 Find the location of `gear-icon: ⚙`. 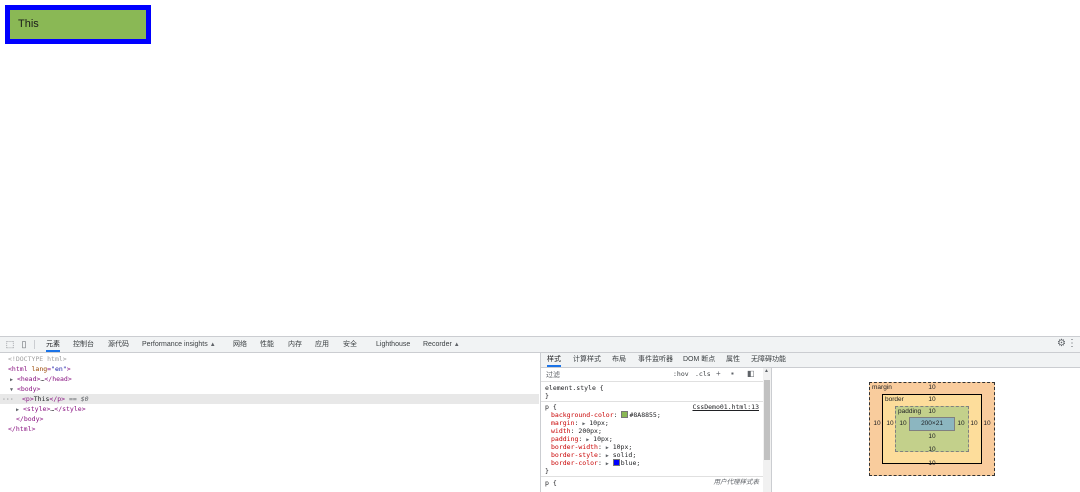

gear-icon: ⚙ is located at coordinates (1061, 343).